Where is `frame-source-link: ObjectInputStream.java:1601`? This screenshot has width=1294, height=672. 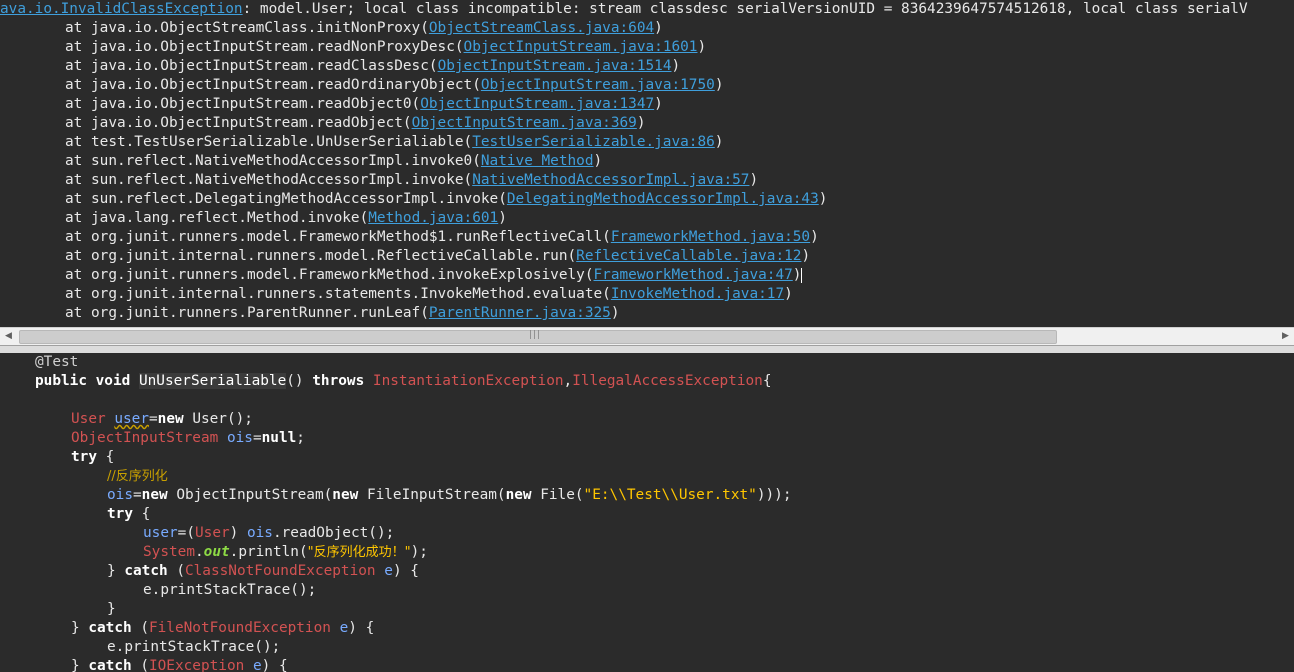
frame-source-link: ObjectInputStream.java:1601 is located at coordinates (581, 47).